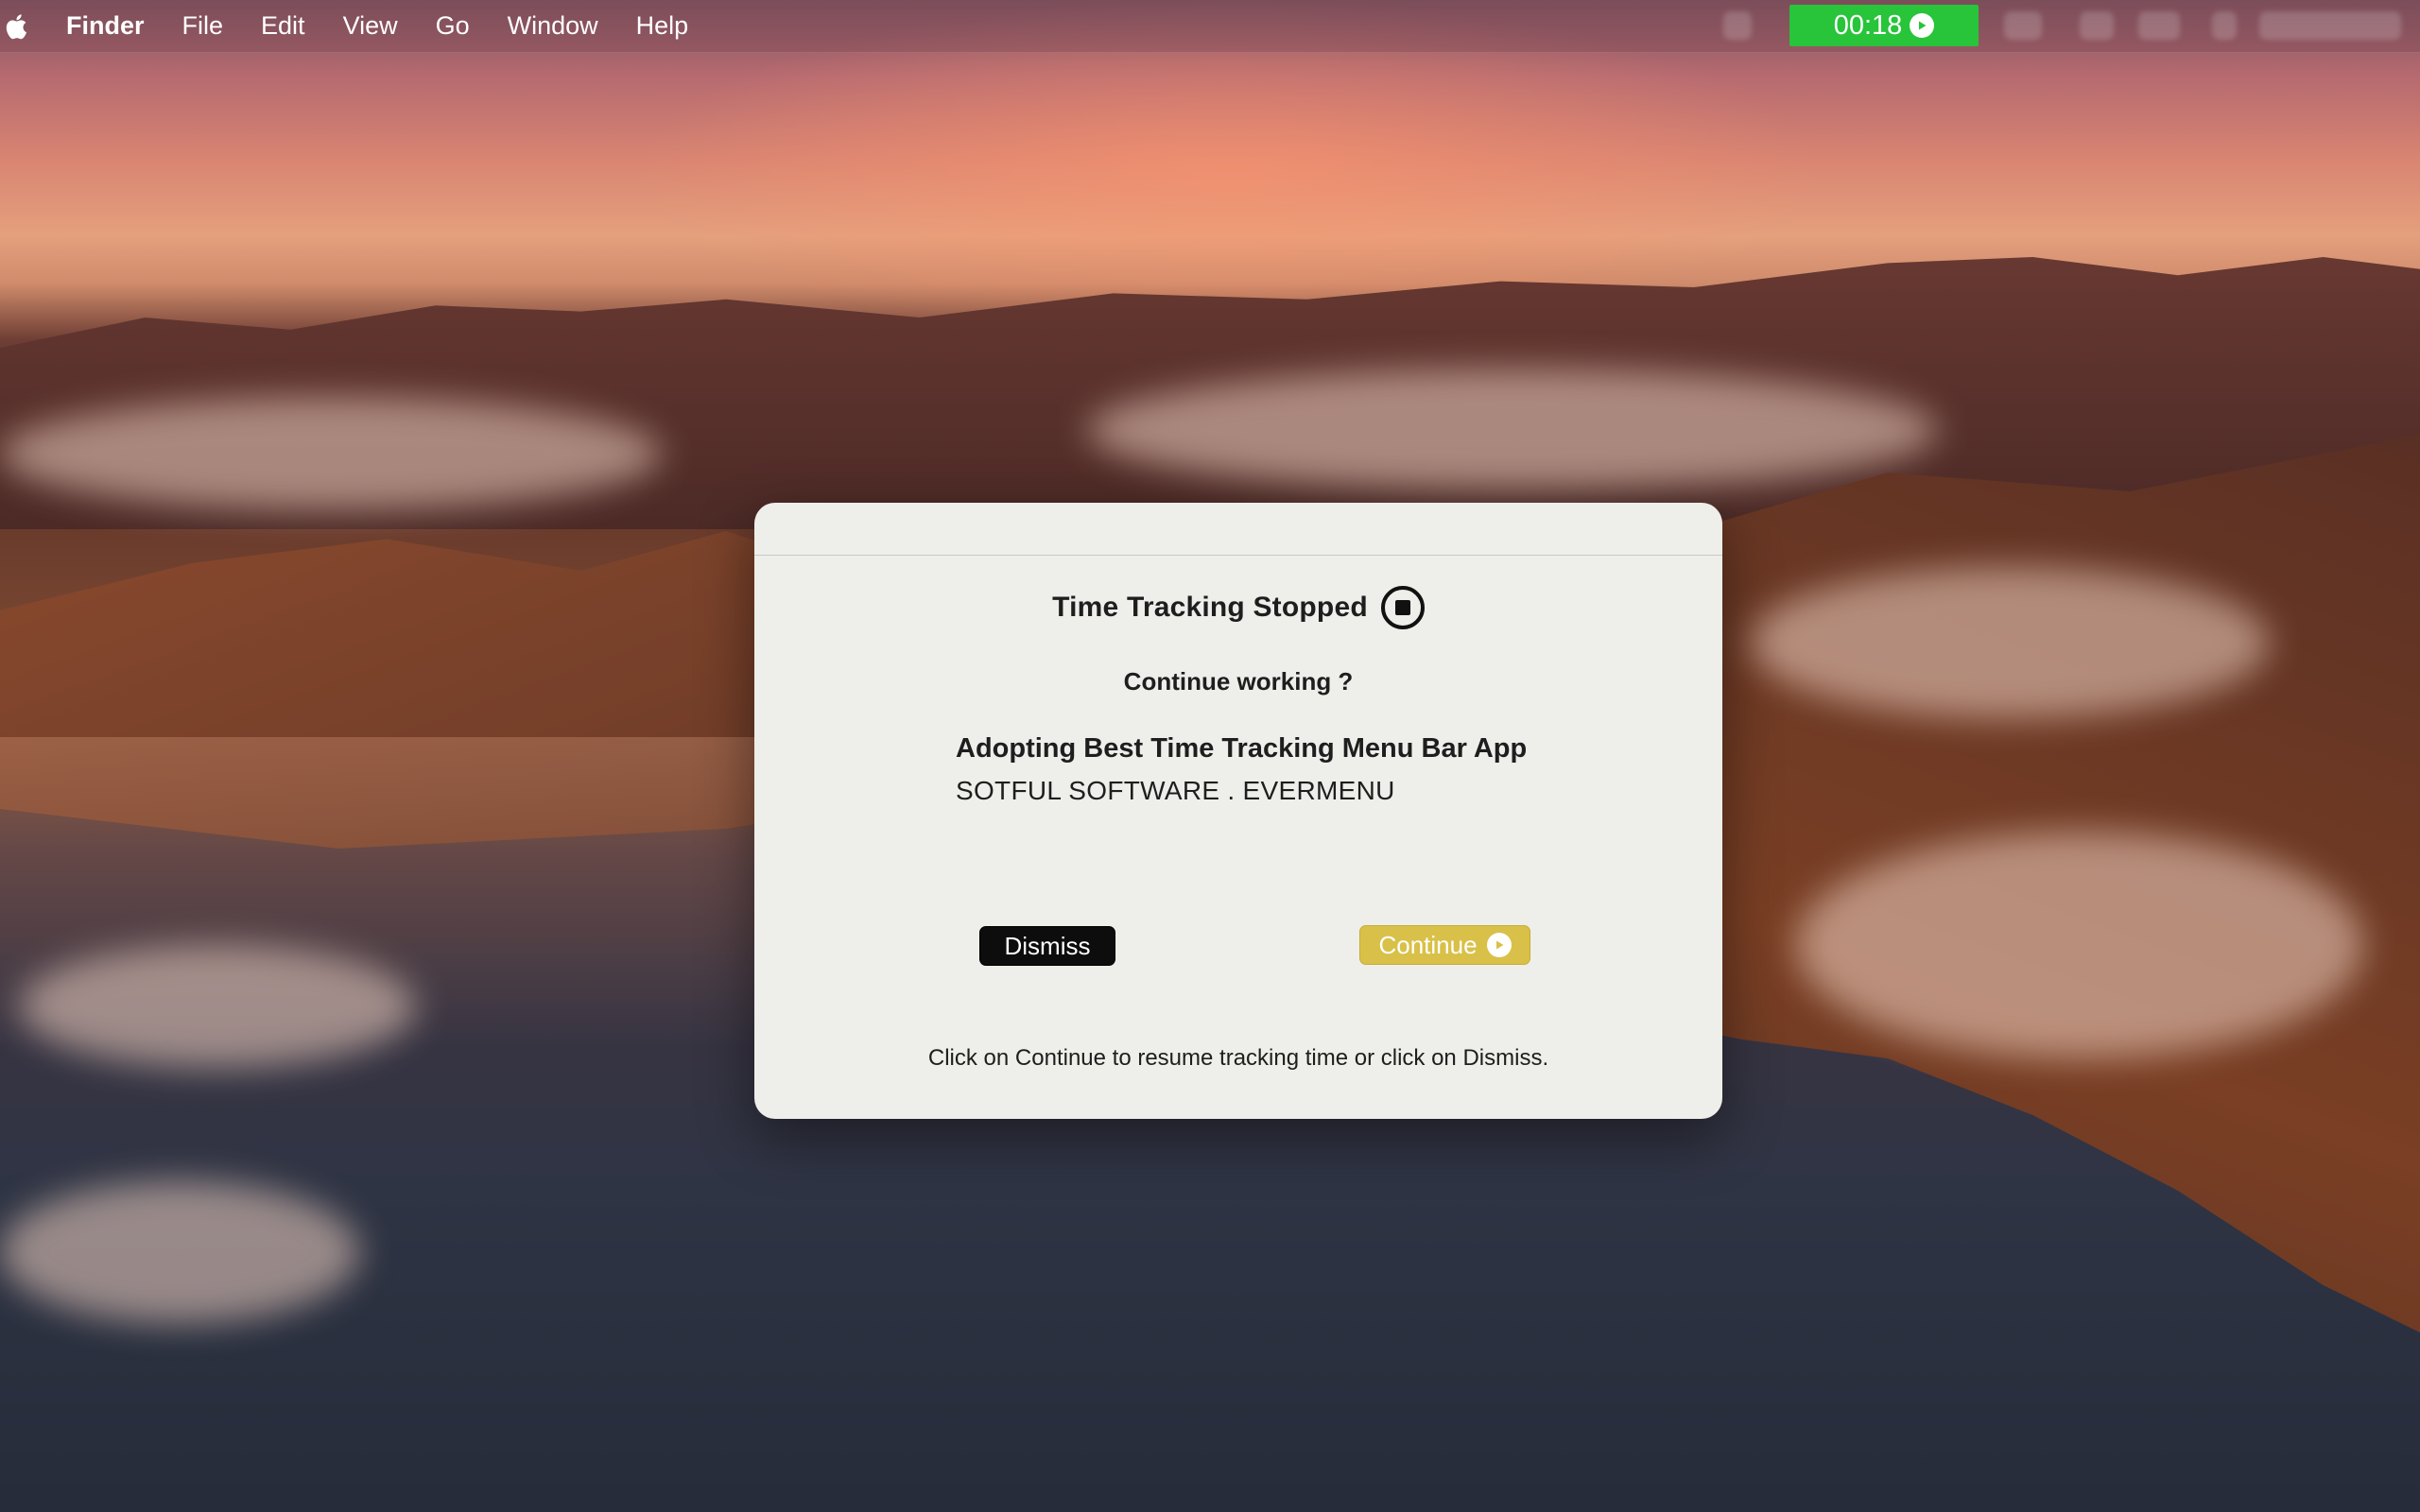 The height and width of the screenshot is (1512, 2420). I want to click on dismiss-button-label: Dismiss, so click(1047, 945).